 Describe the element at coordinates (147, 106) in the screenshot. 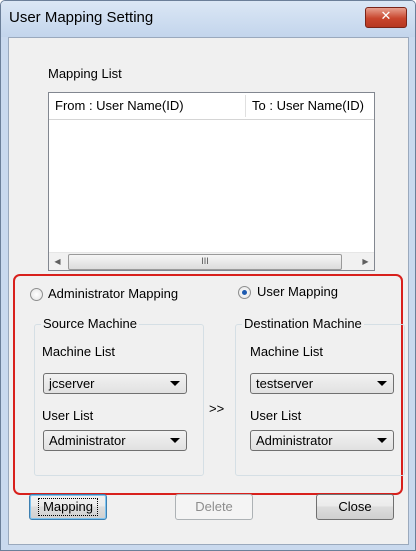

I see `column-header-from: From : User Name(ID)` at that location.